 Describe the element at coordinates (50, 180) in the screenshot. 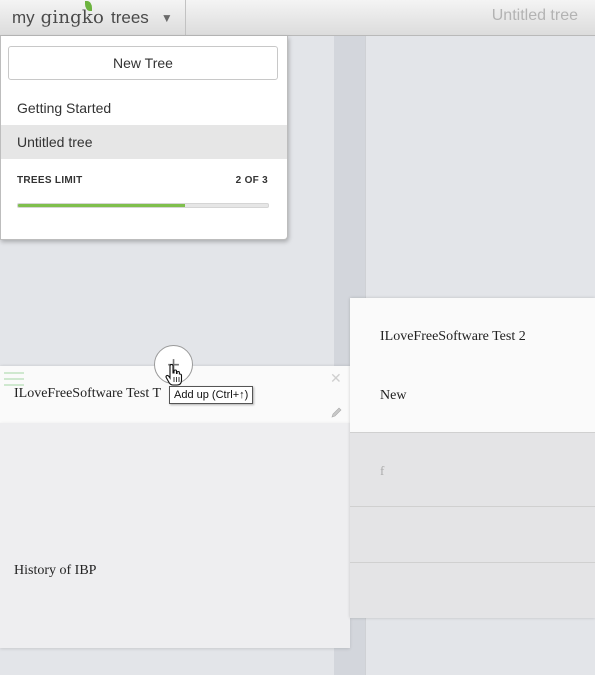

I see `trees-limit-label: TREES LIMIT` at that location.